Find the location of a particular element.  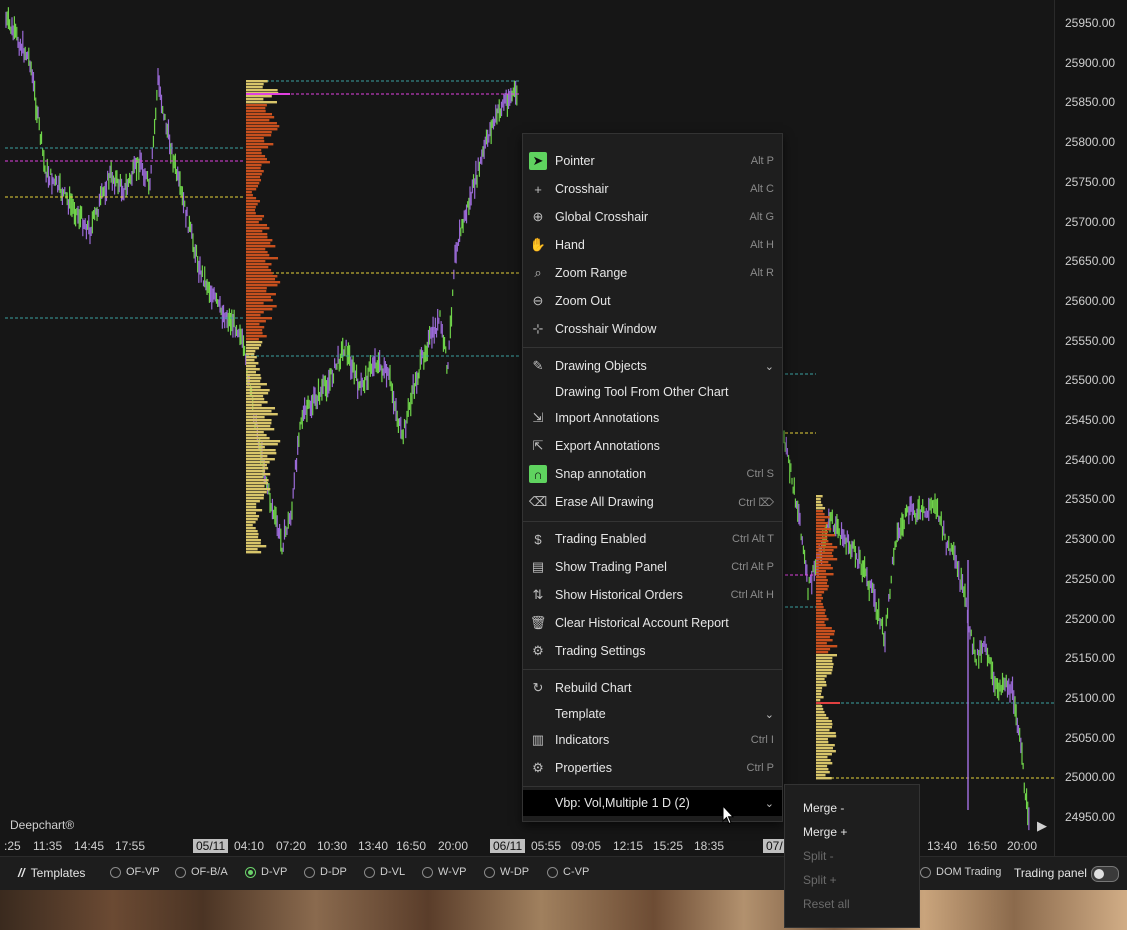

price-tick-label: 25550.00 is located at coordinates (1090, 340).